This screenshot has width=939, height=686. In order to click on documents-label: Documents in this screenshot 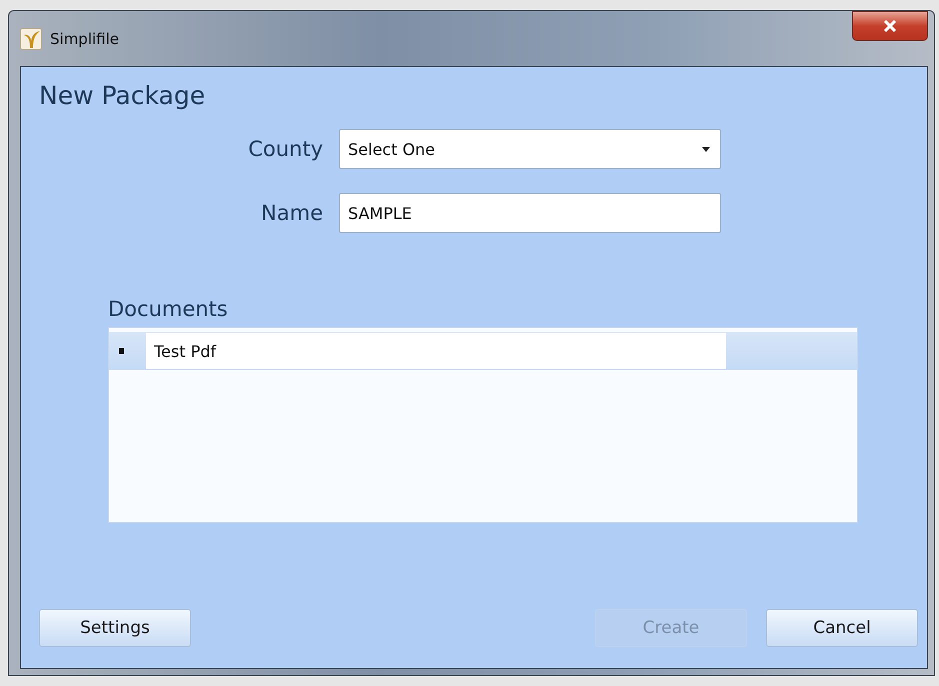, I will do `click(168, 310)`.